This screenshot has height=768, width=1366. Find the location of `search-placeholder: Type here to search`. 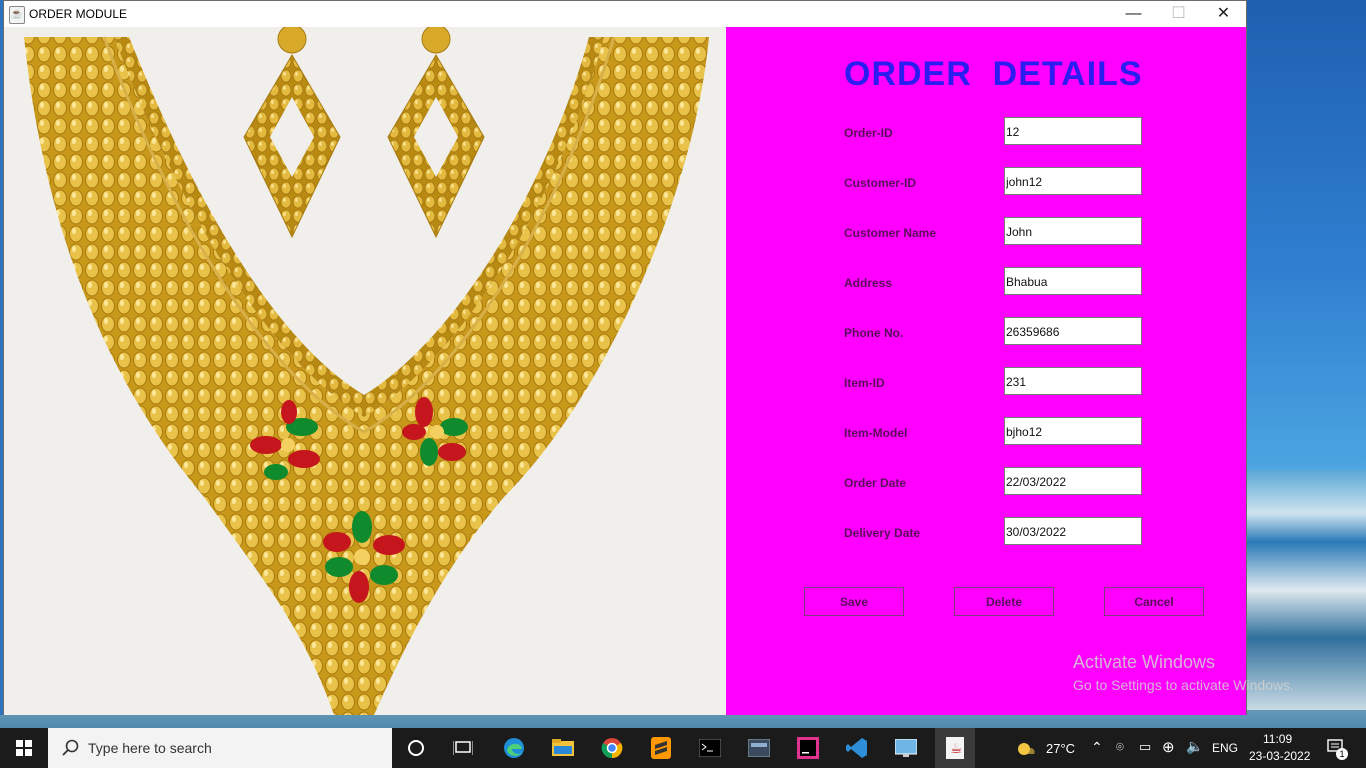

search-placeholder: Type here to search is located at coordinates (150, 748).